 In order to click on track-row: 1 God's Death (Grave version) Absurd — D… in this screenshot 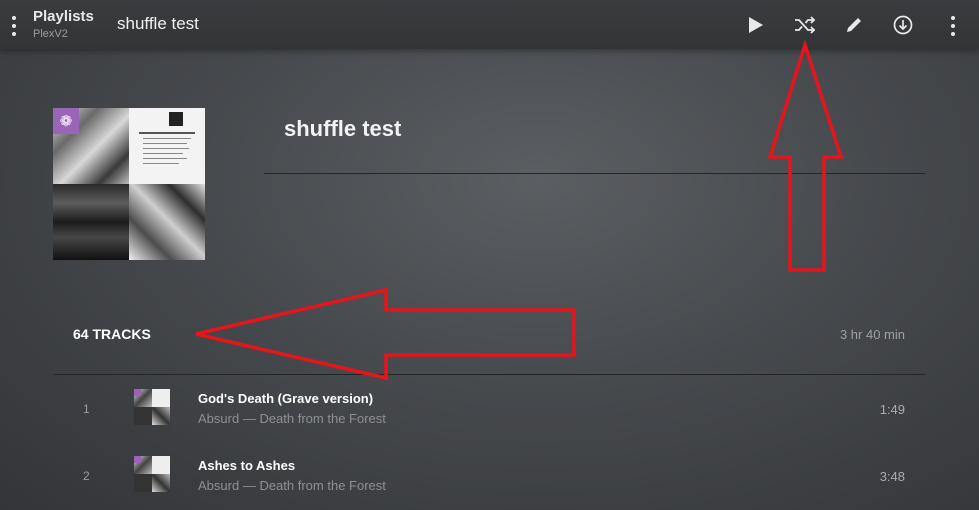, I will do `click(489, 410)`.